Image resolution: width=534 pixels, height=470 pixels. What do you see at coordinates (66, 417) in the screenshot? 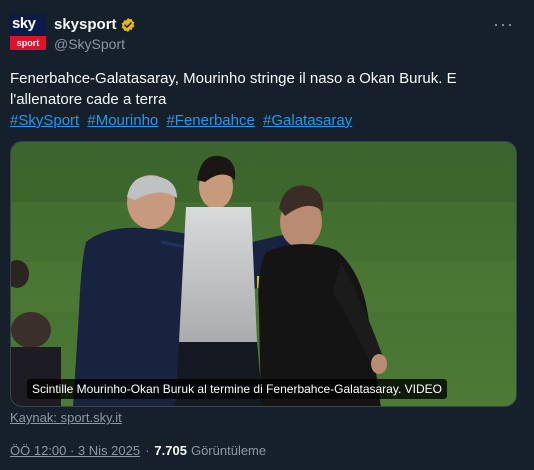
I see `source-link: Kaynak: sport.sky.it` at bounding box center [66, 417].